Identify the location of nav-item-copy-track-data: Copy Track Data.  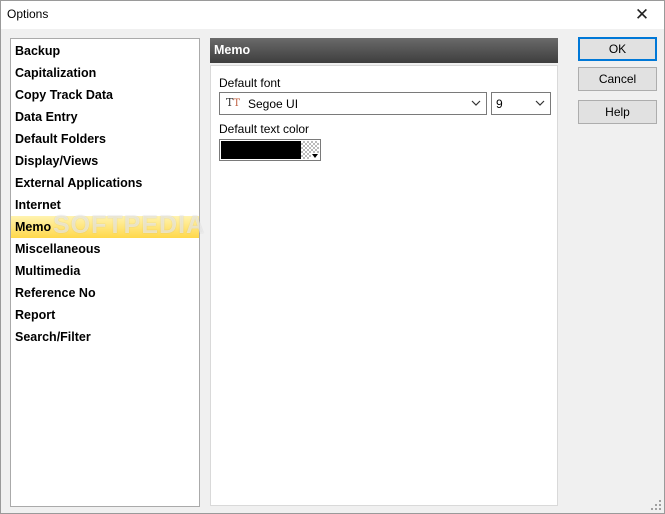
(105, 95).